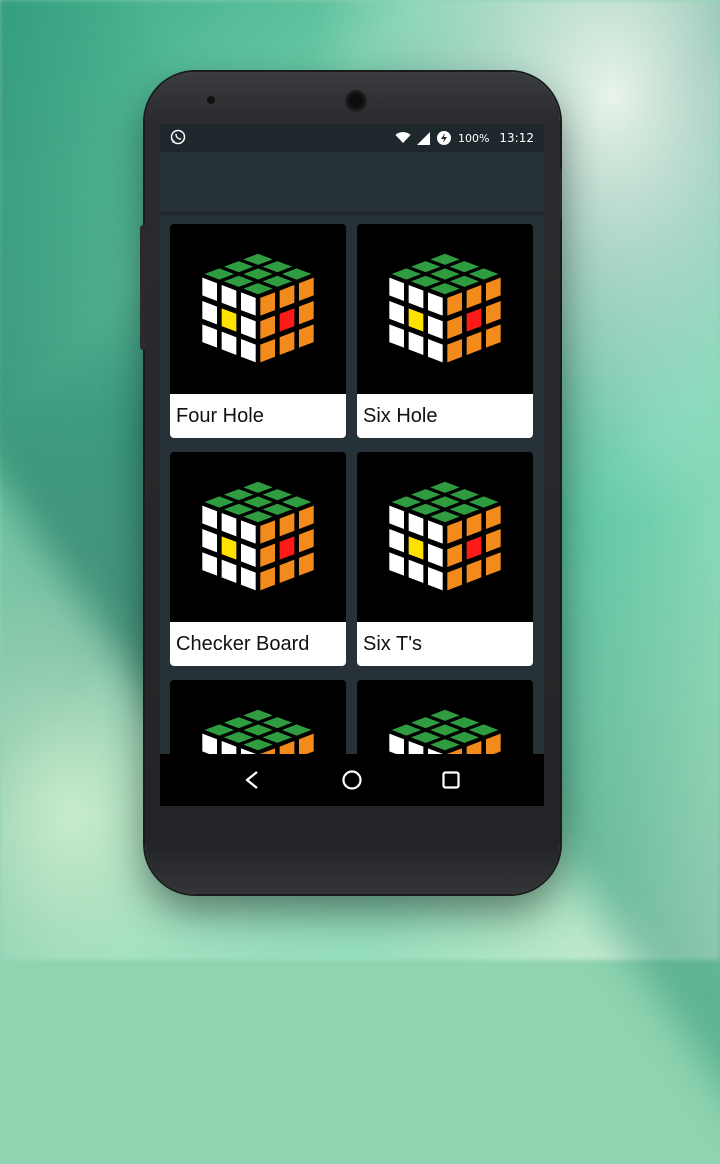  Describe the element at coordinates (451, 780) in the screenshot. I see `recents-icon` at that location.